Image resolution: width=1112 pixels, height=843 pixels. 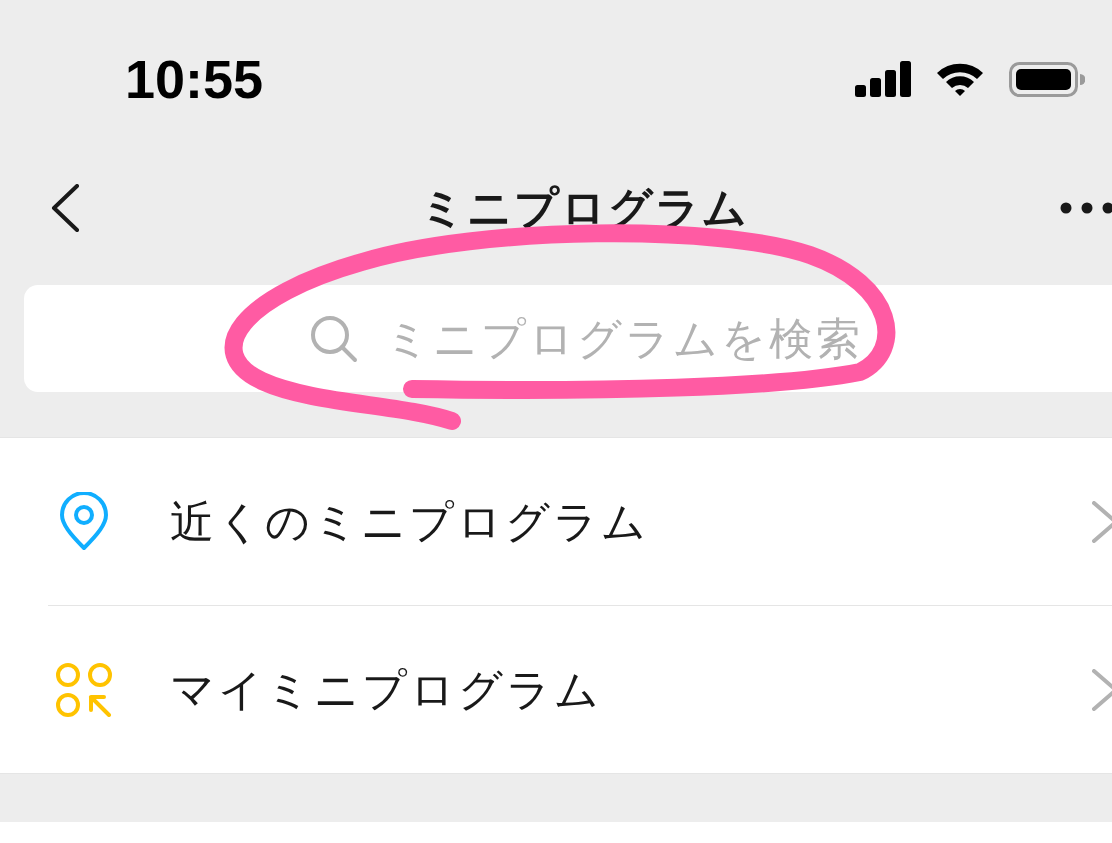 I want to click on back-chevron-icon, so click(x=65, y=208).